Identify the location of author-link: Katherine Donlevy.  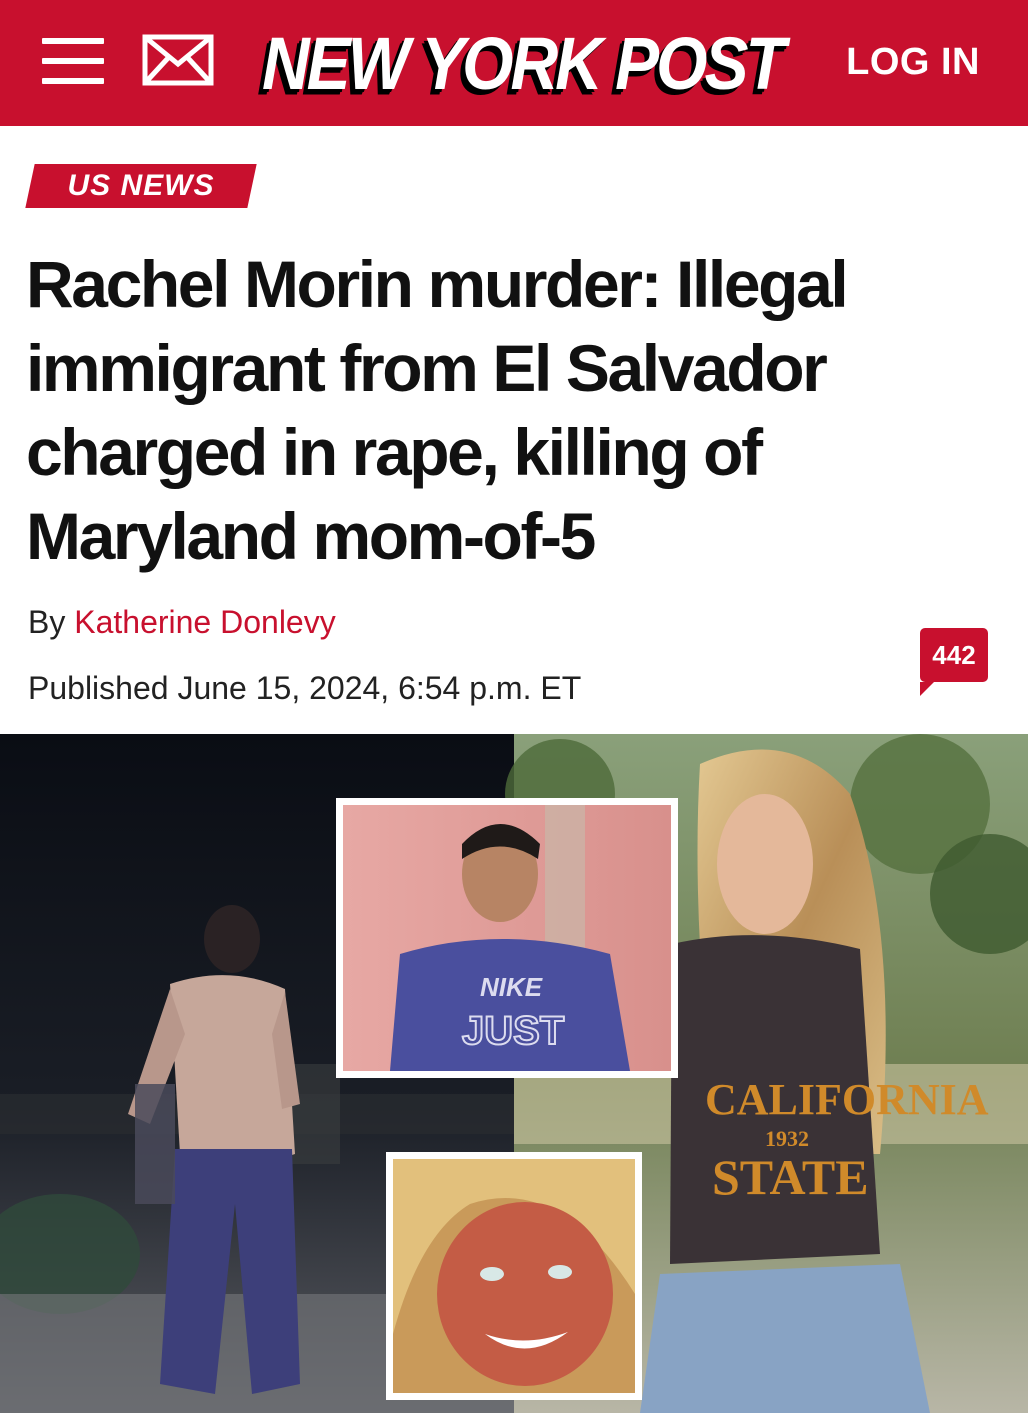
(204, 622).